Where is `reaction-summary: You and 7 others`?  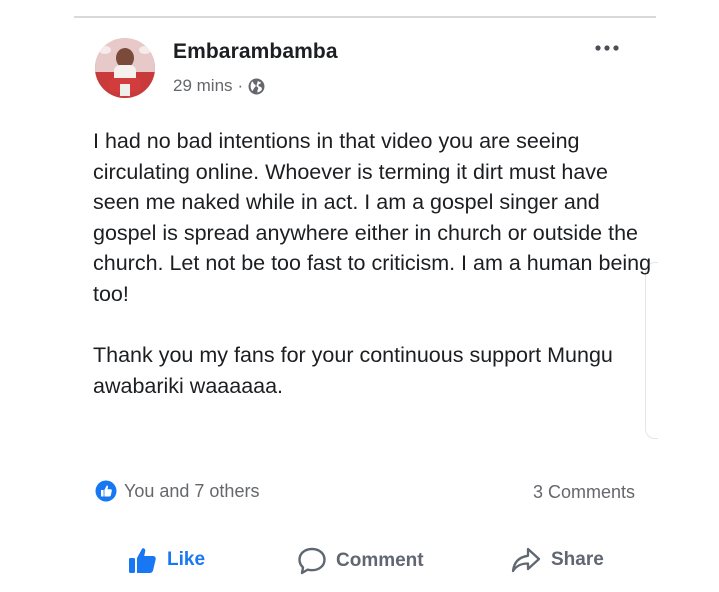
reaction-summary: You and 7 others is located at coordinates (177, 491).